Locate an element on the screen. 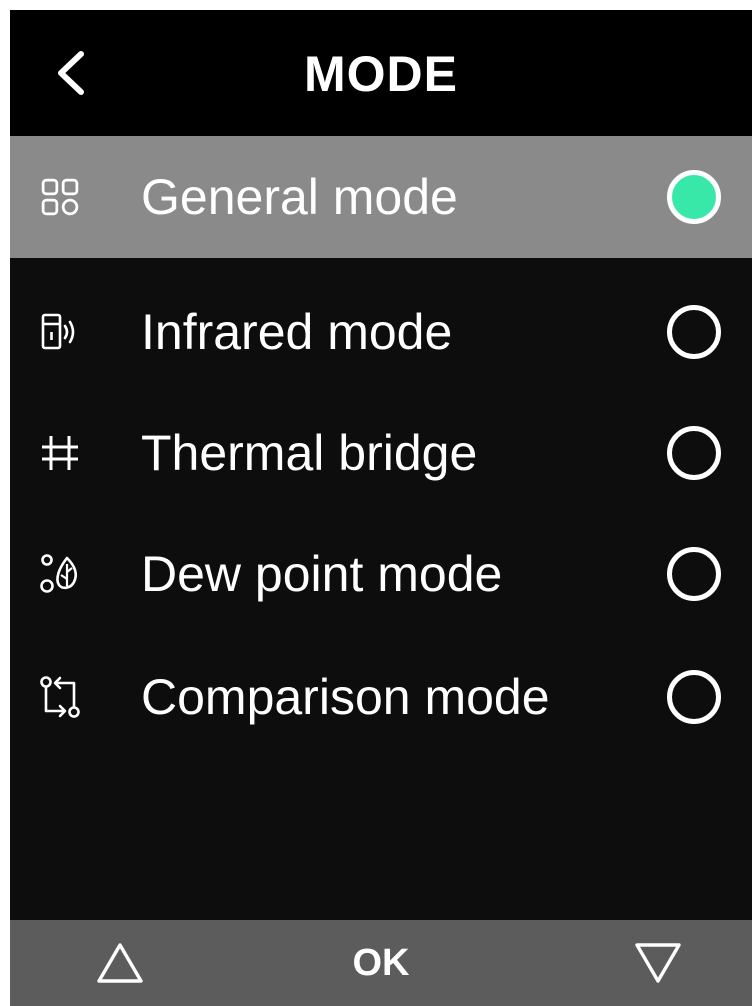  triangle-down-icon is located at coordinates (658, 963).